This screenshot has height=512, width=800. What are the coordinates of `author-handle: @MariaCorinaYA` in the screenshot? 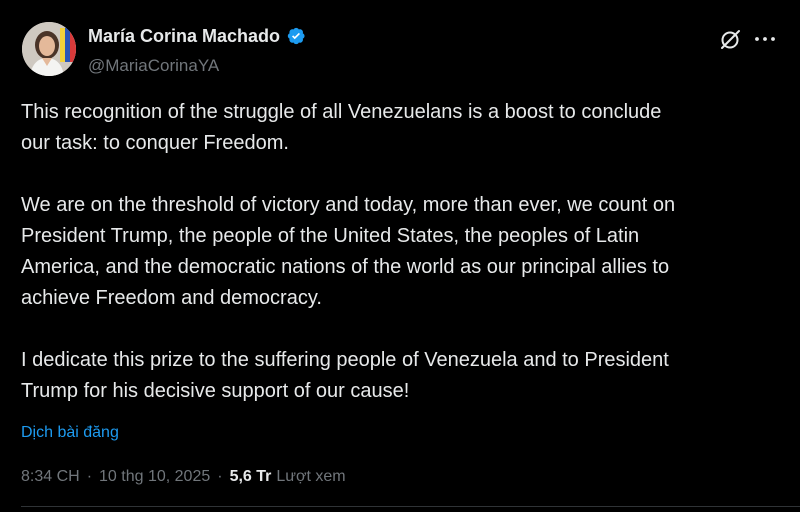 It's located at (197, 66).